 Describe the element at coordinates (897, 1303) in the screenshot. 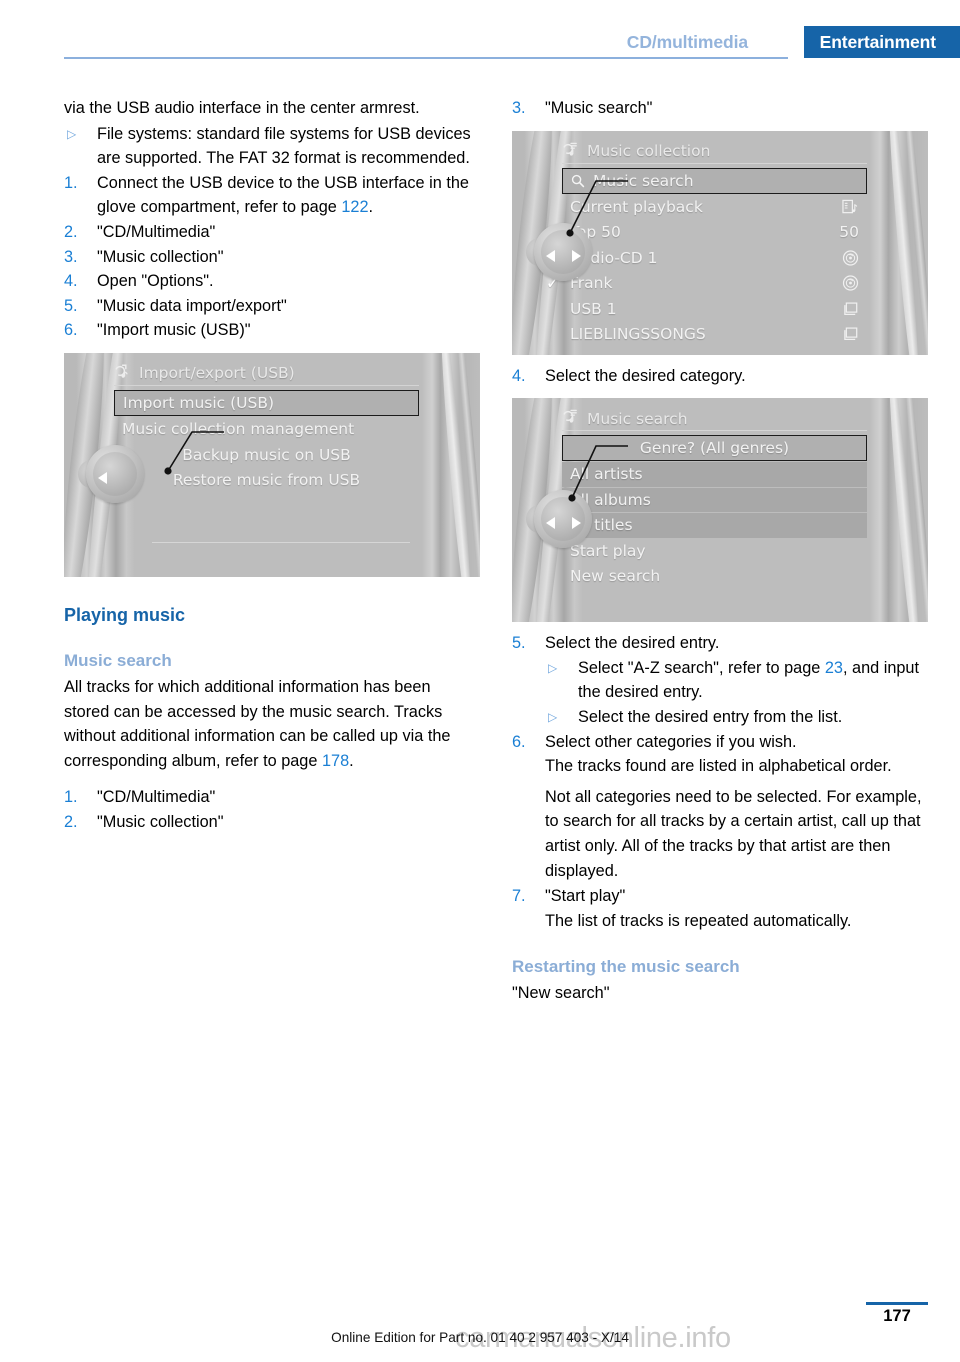

I see `page-number-rule` at that location.